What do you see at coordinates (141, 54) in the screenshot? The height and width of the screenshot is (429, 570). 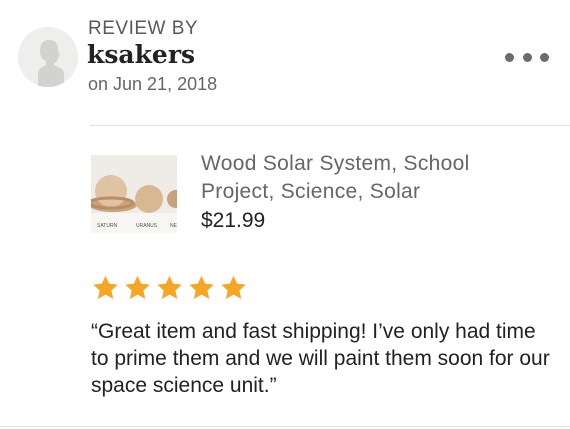 I see `reviewer-username: ksakers` at bounding box center [141, 54].